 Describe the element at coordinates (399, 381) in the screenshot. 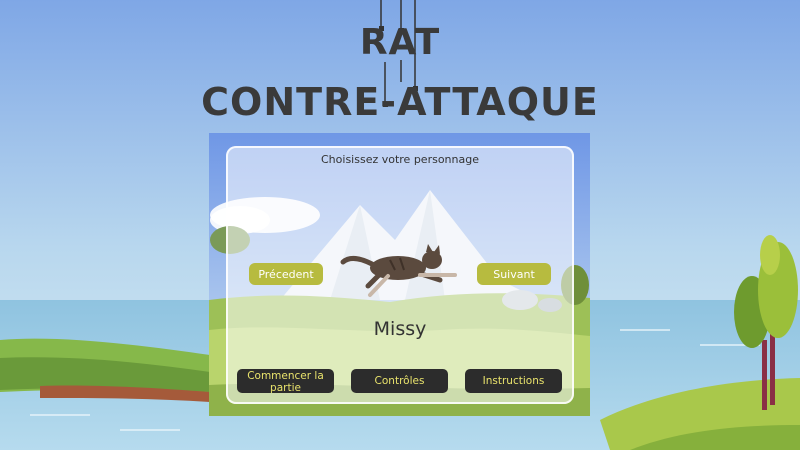

I see `controls-button: Contrôles` at that location.